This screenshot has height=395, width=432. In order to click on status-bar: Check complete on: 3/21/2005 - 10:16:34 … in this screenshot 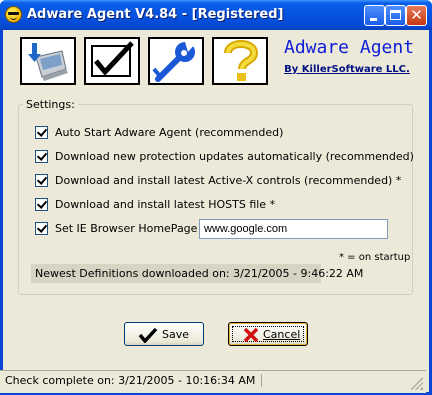, I will do `click(213, 381)`.